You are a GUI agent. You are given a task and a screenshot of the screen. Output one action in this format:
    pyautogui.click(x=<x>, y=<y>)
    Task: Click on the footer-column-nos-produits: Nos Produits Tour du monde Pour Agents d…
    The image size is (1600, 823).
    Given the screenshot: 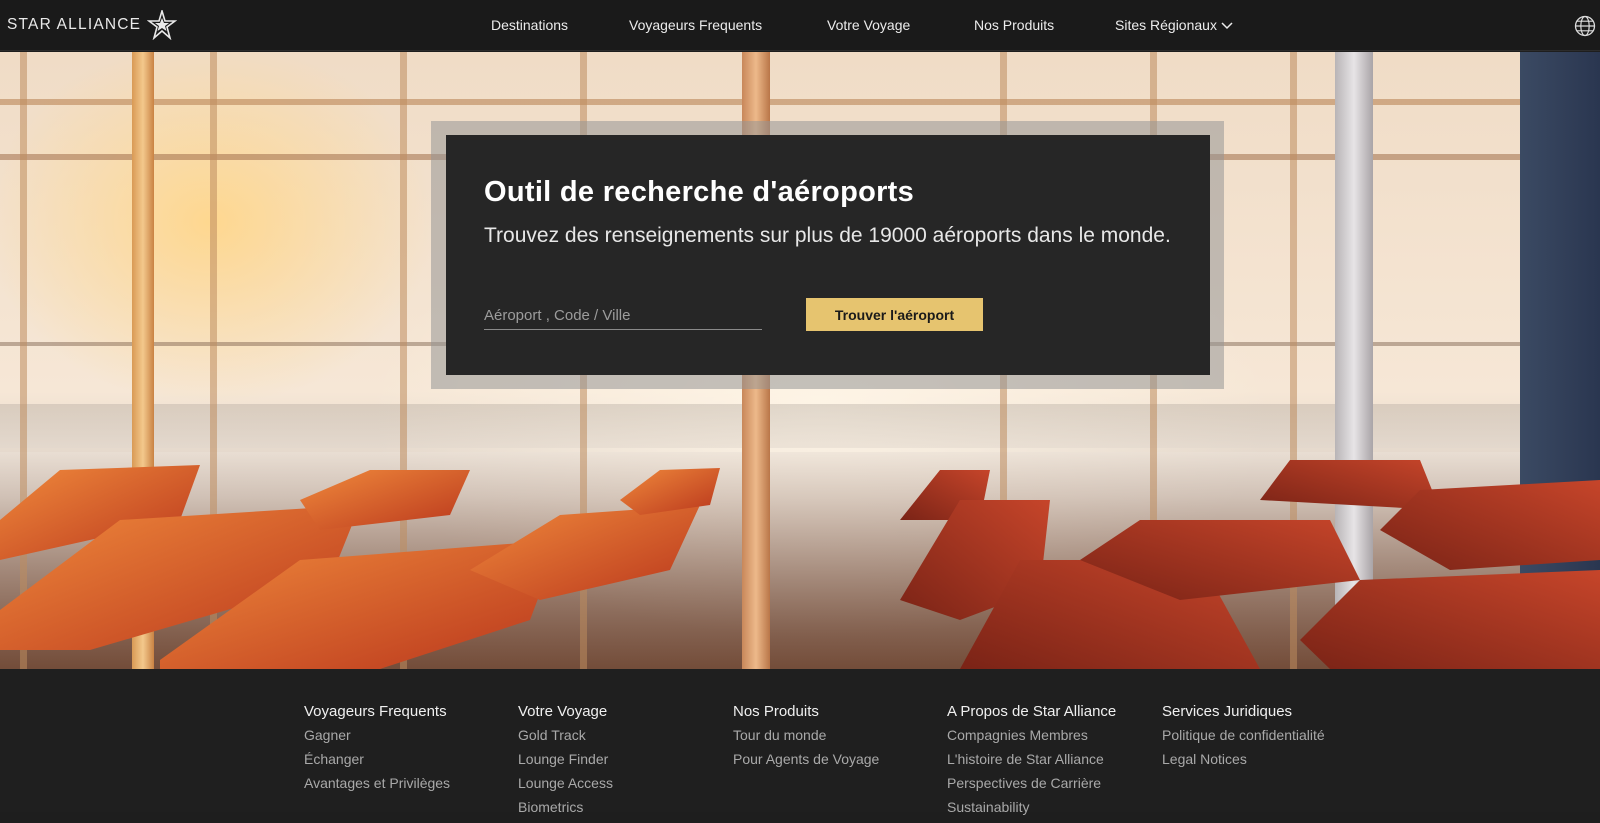 What is the action you would take?
    pyautogui.click(x=806, y=739)
    